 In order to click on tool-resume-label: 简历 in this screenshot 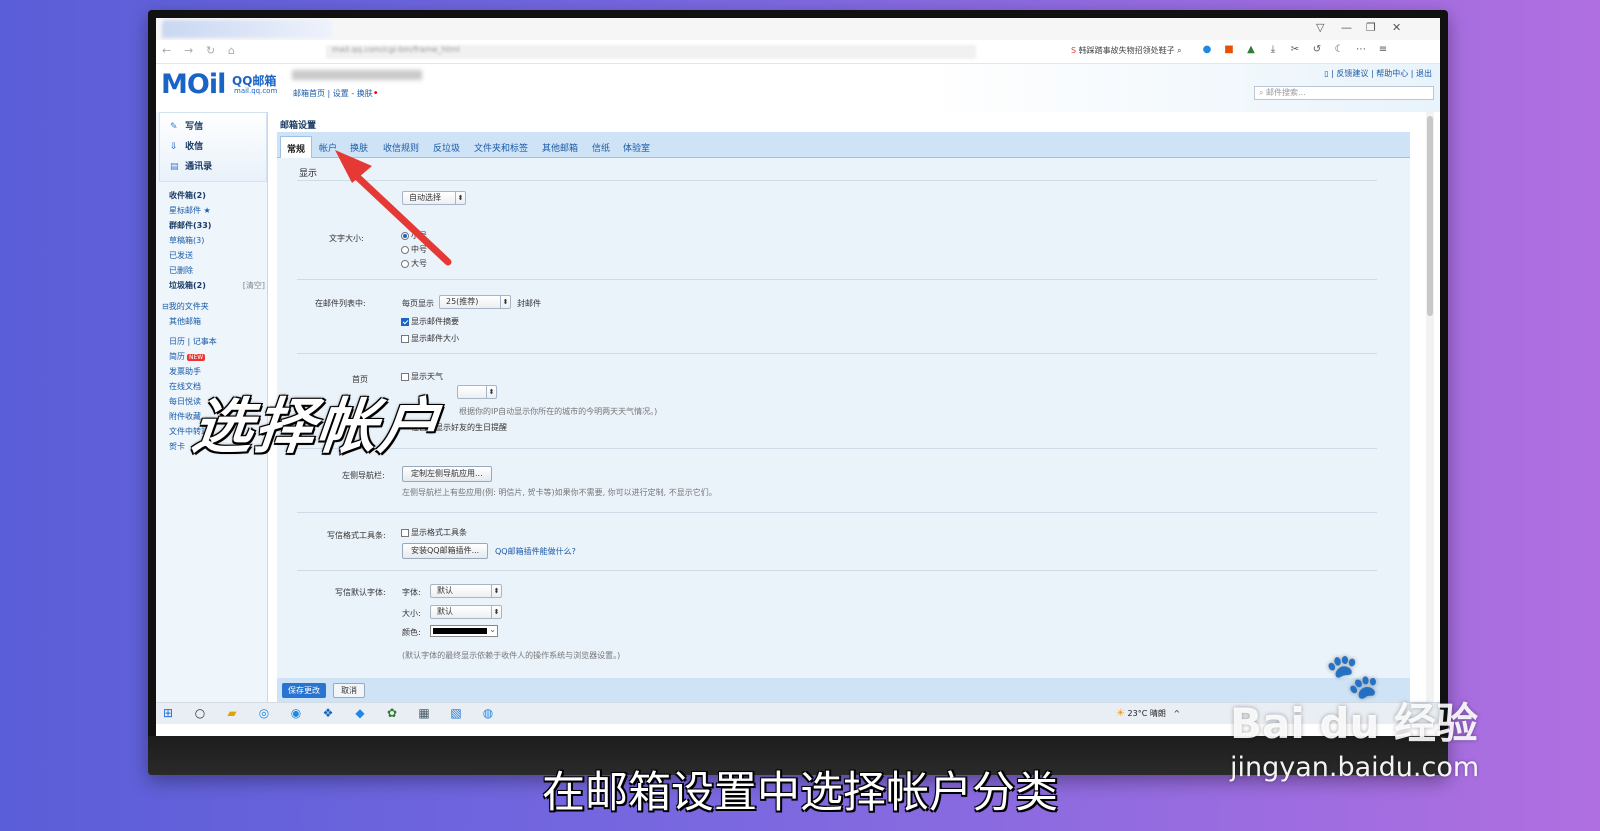, I will do `click(177, 356)`.